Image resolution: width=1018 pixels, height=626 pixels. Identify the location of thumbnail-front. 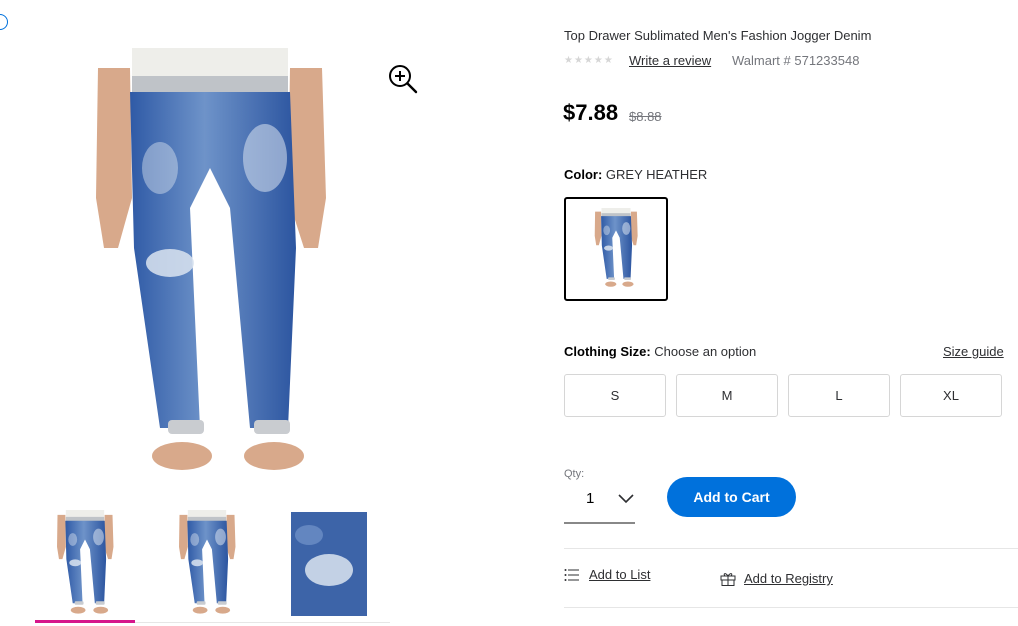
(85, 564).